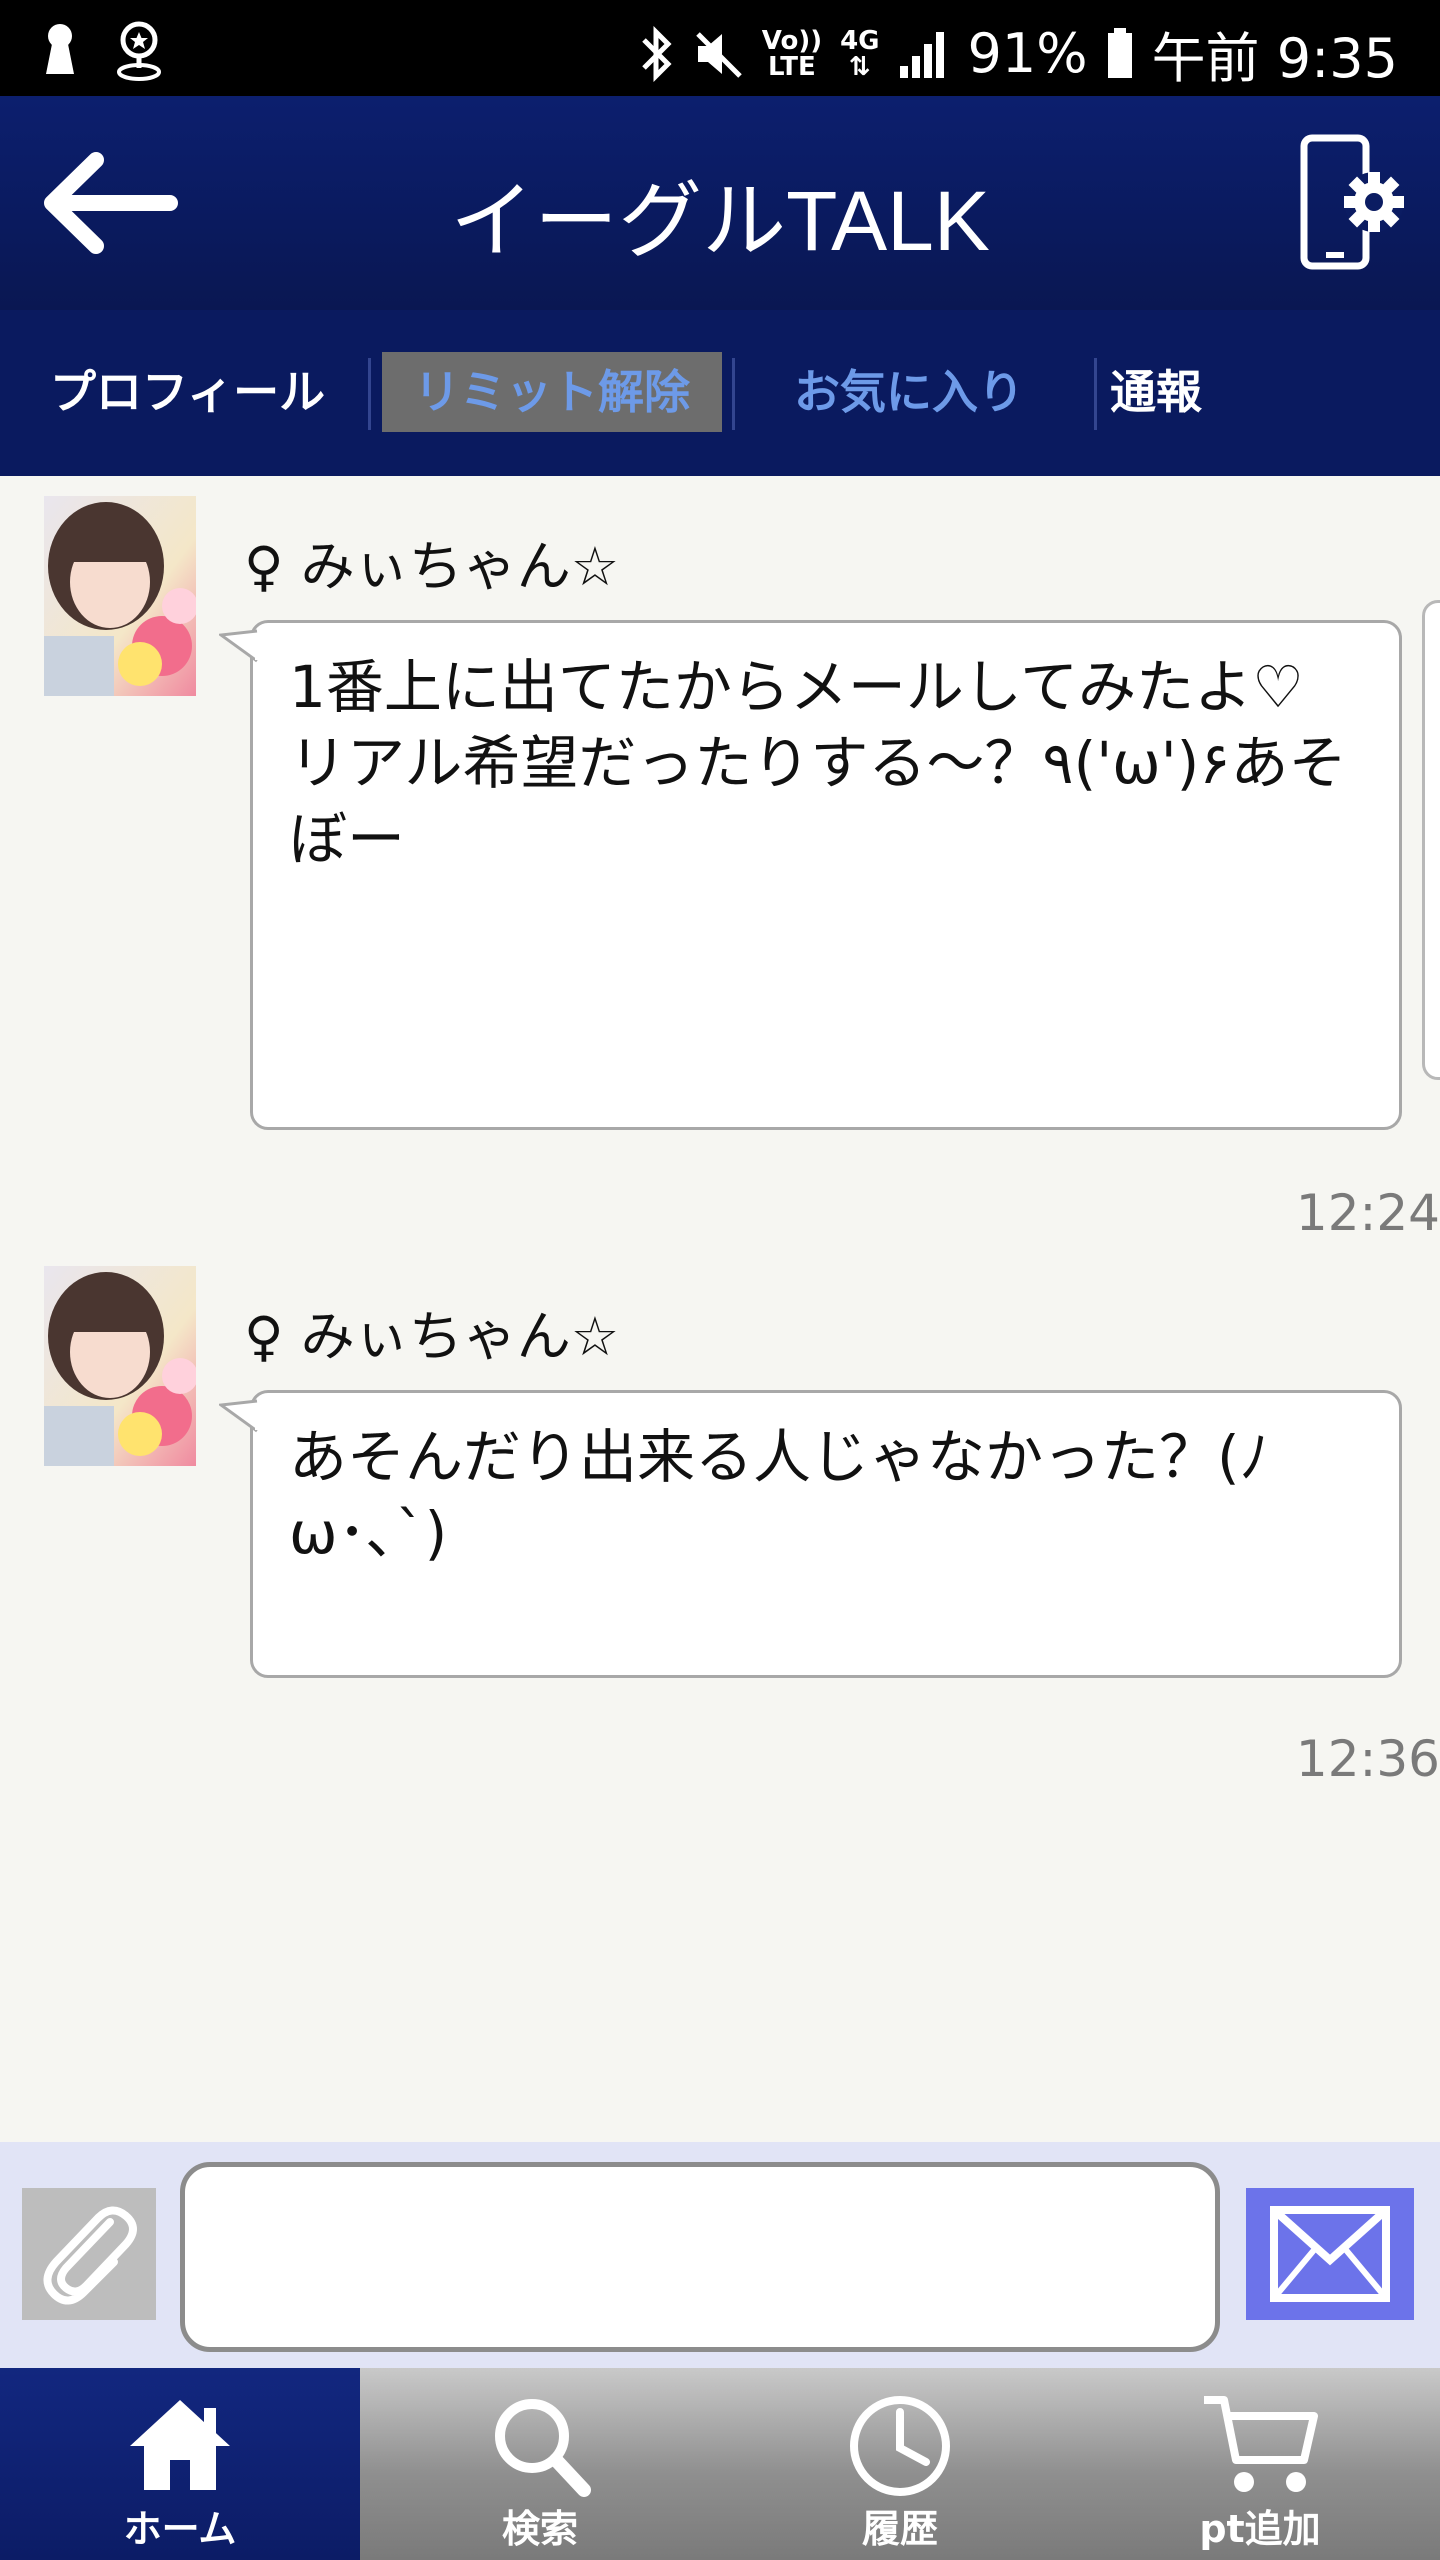 The height and width of the screenshot is (2560, 1440). Describe the element at coordinates (1431, 840) in the screenshot. I see `adjacent-bubble-edge` at that location.